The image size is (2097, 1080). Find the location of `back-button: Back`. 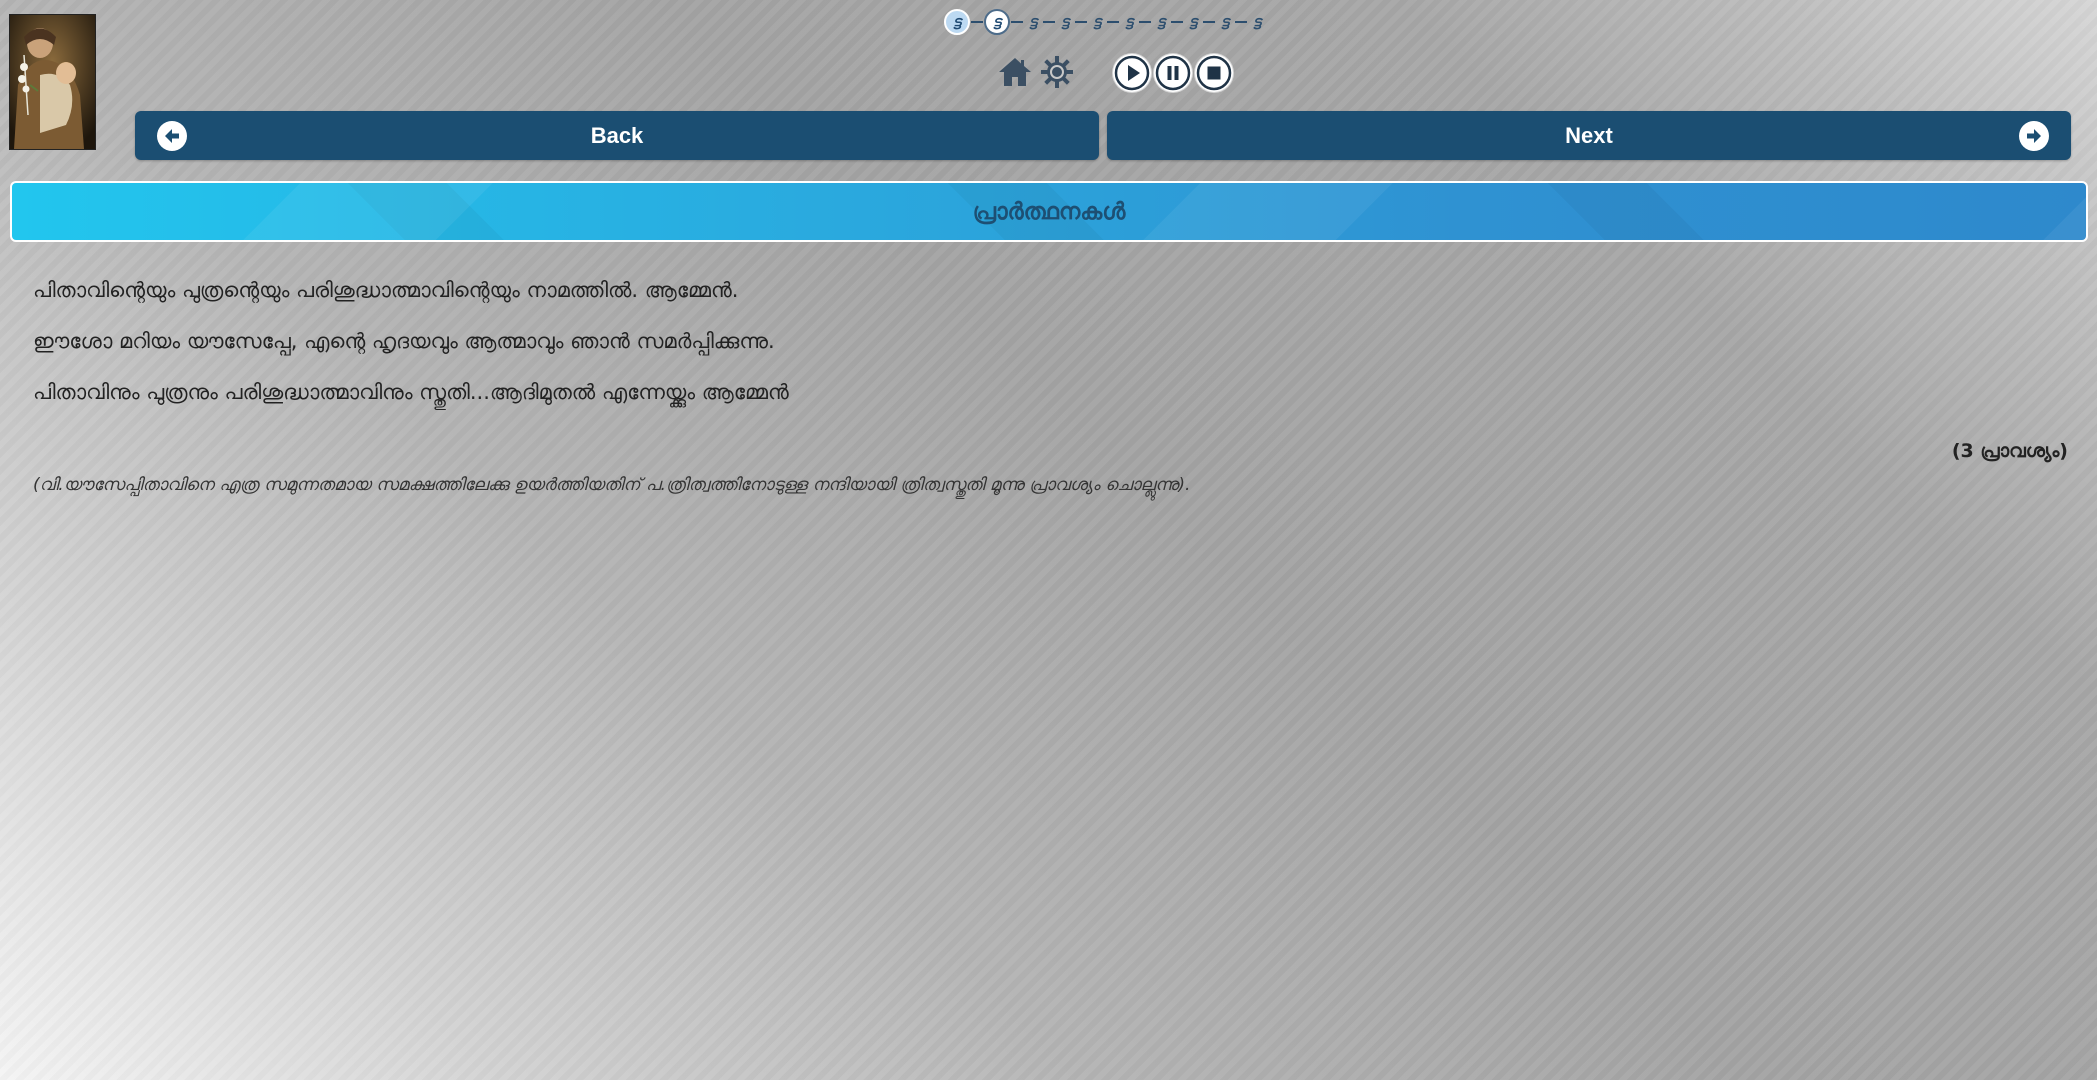

back-button: Back is located at coordinates (617, 135).